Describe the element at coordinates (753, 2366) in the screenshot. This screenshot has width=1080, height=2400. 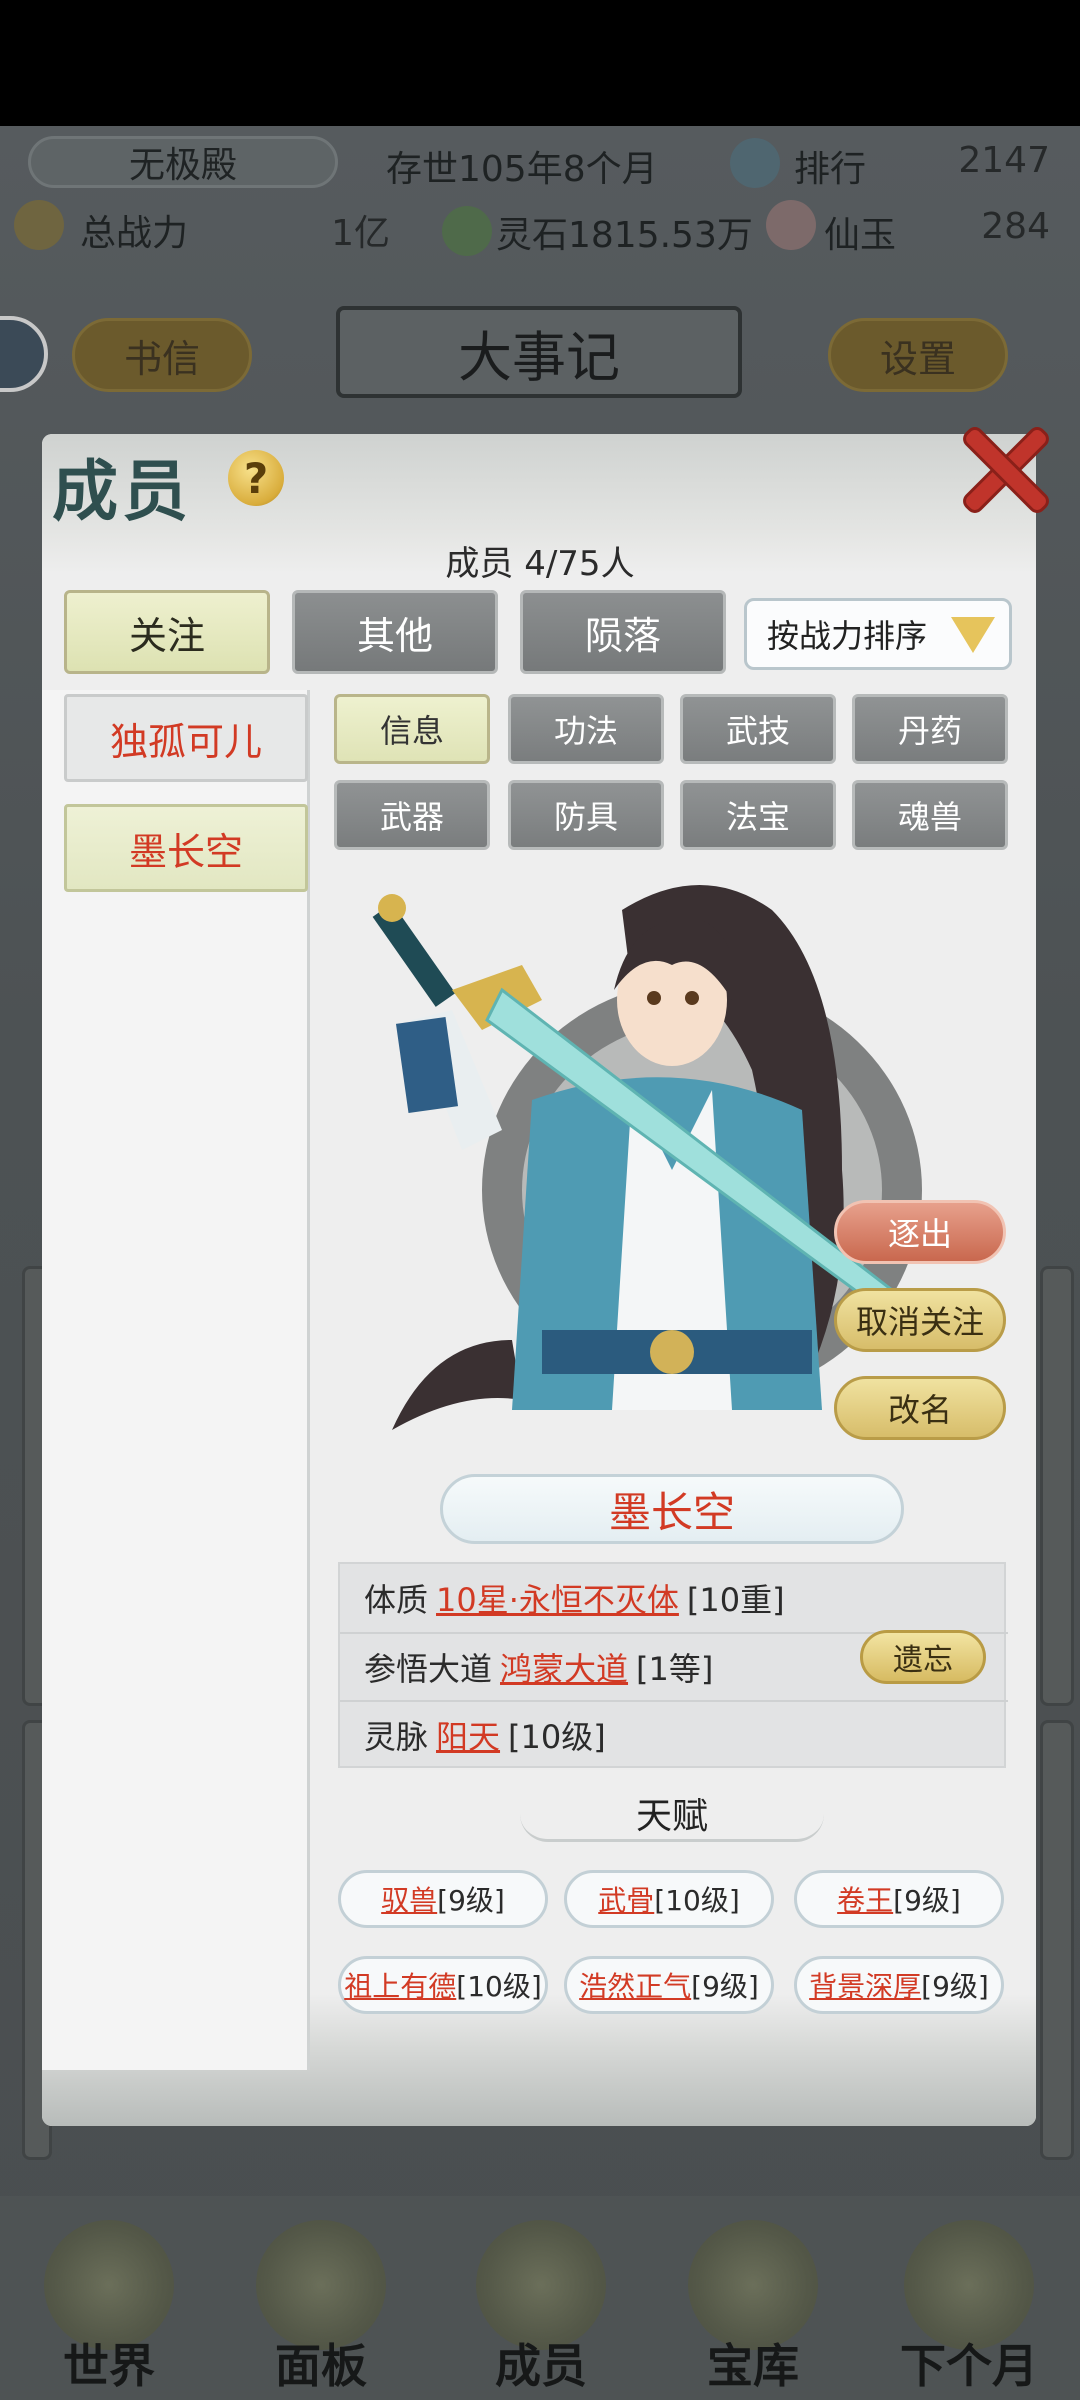
I see `nav-treasury-label: 宝库` at that location.